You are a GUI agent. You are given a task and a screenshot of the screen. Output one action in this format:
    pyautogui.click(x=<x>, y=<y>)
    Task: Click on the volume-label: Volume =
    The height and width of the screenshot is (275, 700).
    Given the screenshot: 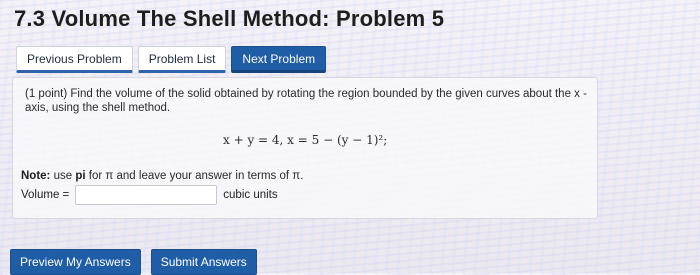 What is the action you would take?
    pyautogui.click(x=45, y=195)
    